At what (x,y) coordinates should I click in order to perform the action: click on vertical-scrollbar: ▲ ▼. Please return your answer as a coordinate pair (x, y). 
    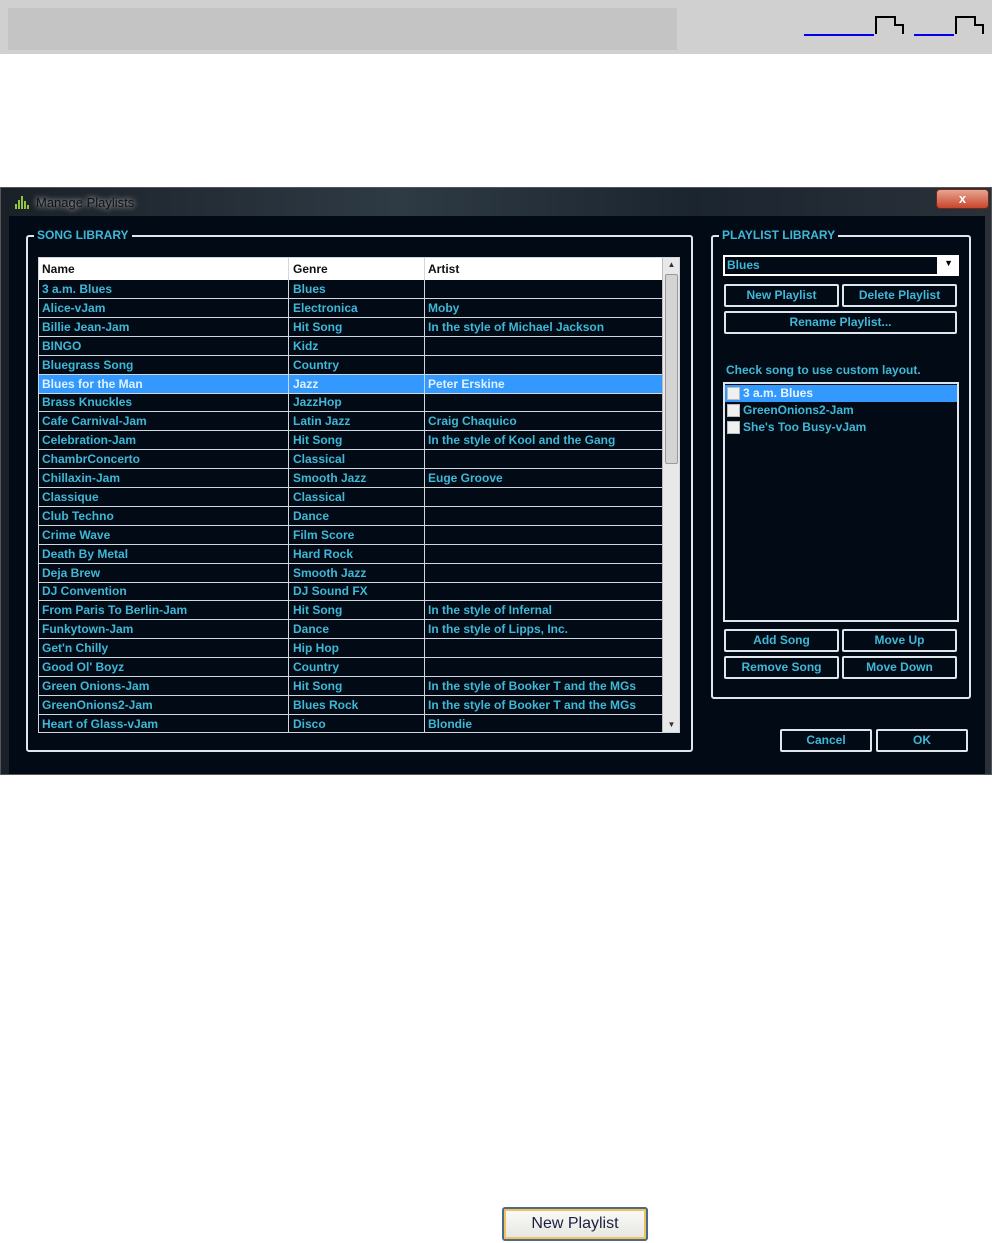
    Looking at the image, I should click on (670, 495).